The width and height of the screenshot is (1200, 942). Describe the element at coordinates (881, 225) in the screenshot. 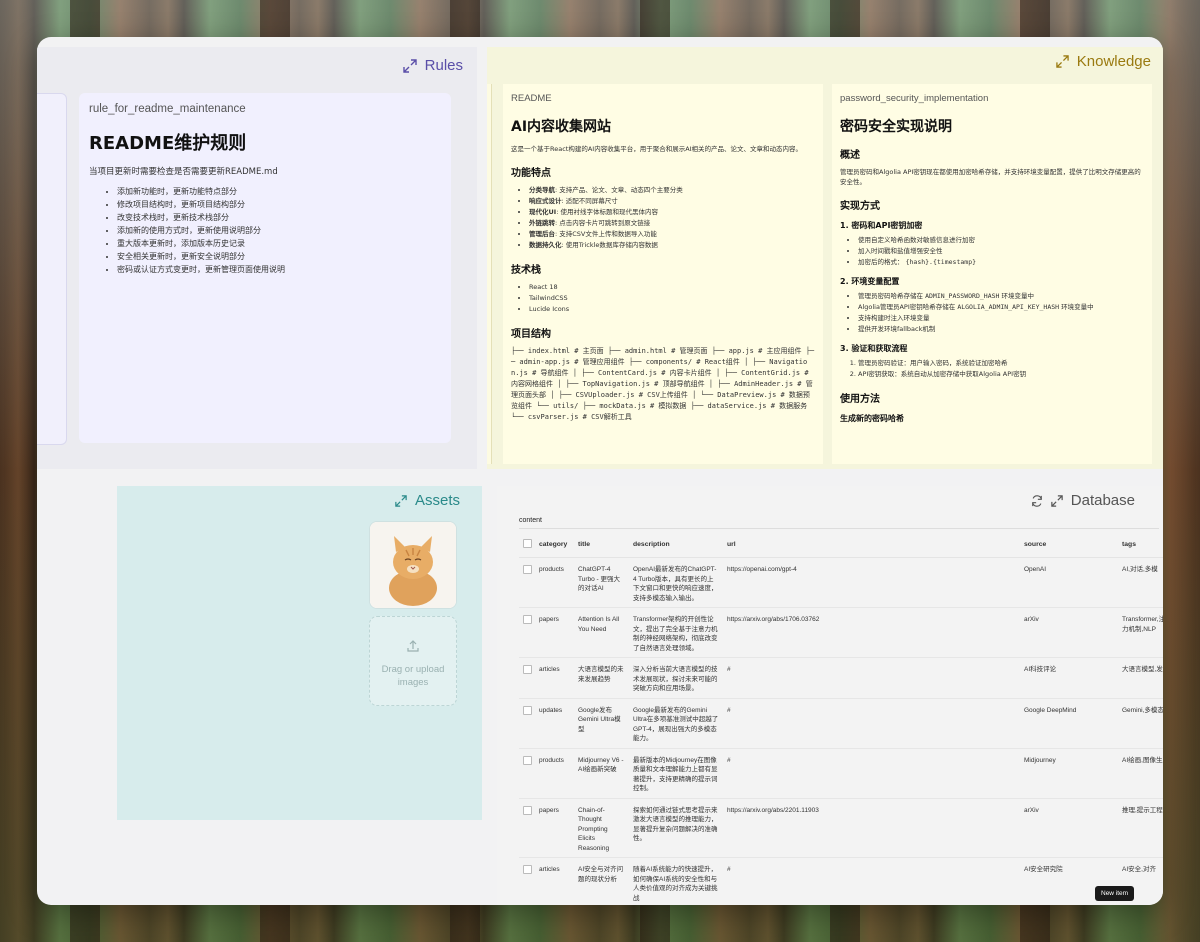

I see `section-heading: 1. 密码和API密钥加密` at that location.